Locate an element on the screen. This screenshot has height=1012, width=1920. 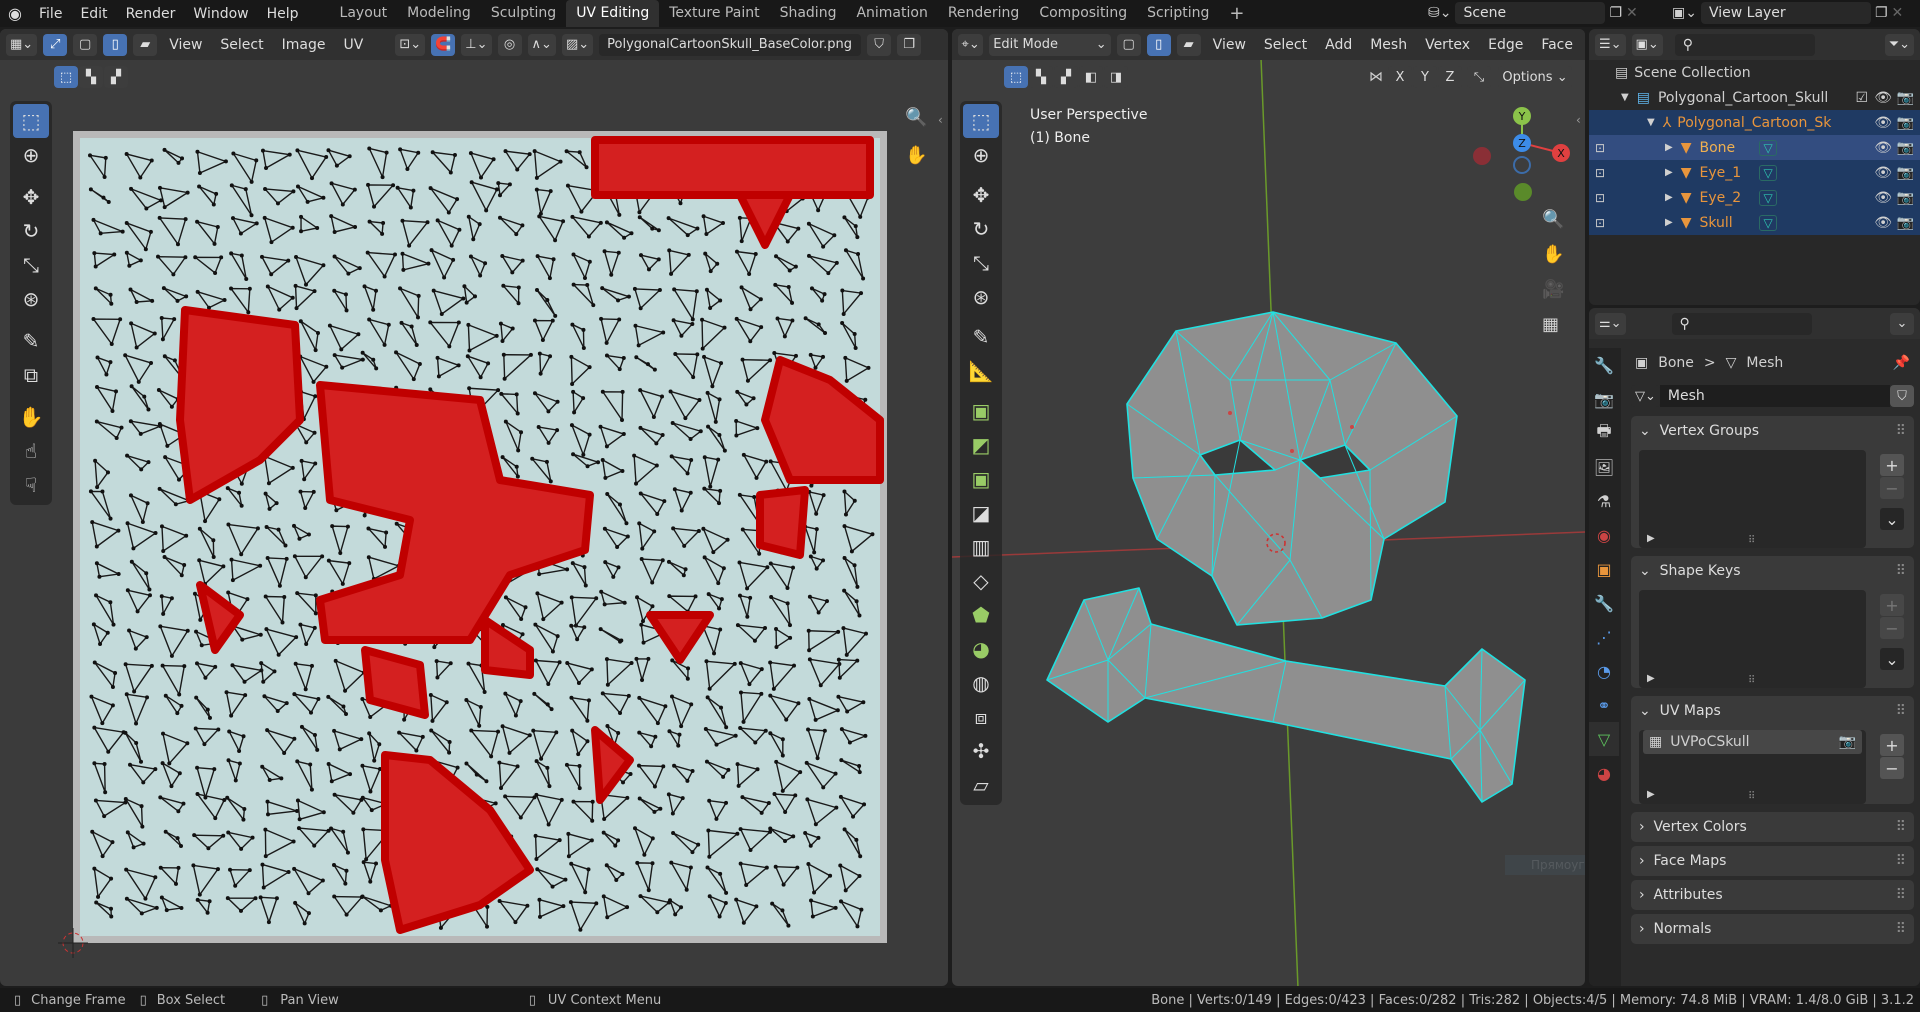
object-tab-icon: ▣ is located at coordinates (1604, 569).